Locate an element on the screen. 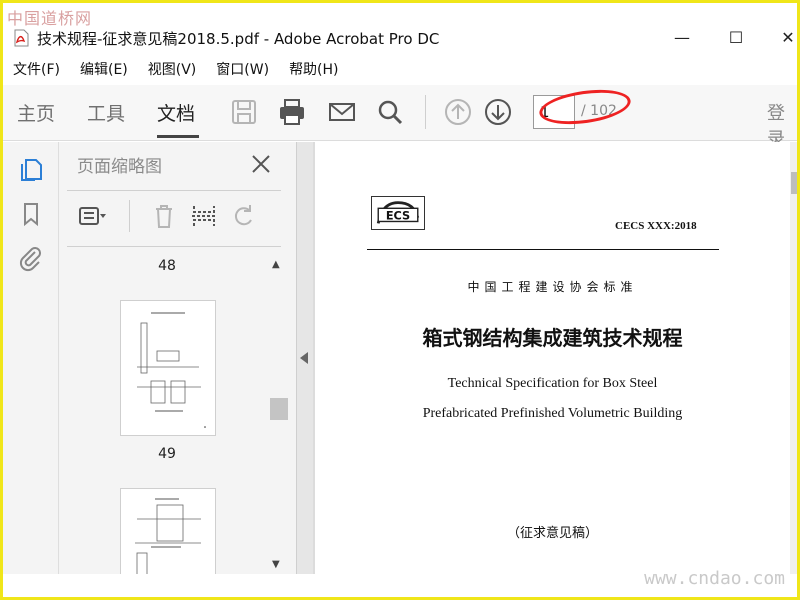 This screenshot has height=600, width=800. search-icon is located at coordinates (390, 112).